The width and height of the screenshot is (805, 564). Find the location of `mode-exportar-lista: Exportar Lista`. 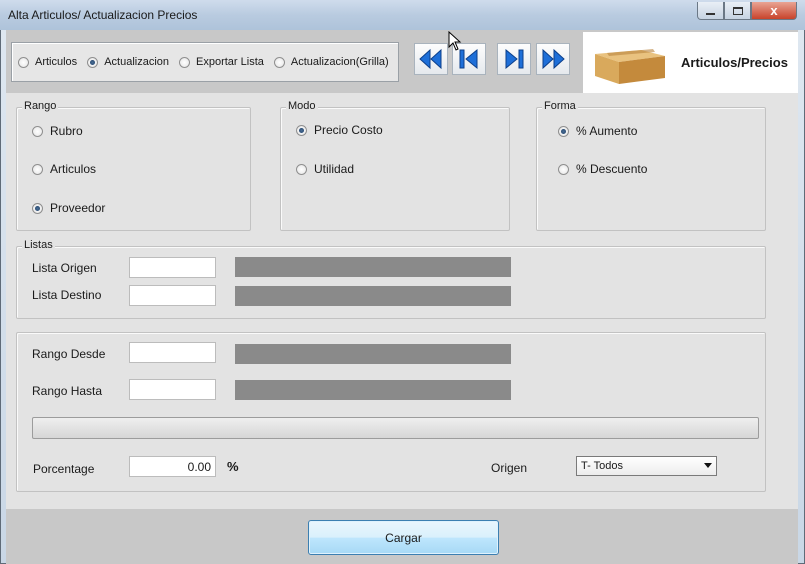

mode-exportar-lista: Exportar Lista is located at coordinates (221, 62).